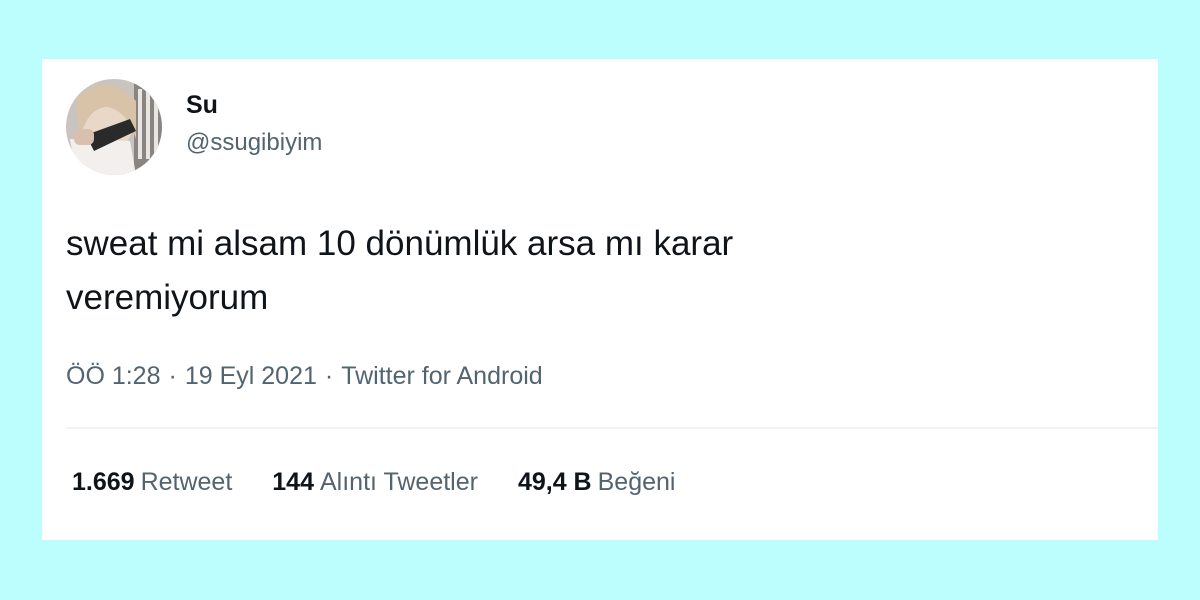  I want to click on likes-stat: 49,4 B Beğeni, so click(597, 482).